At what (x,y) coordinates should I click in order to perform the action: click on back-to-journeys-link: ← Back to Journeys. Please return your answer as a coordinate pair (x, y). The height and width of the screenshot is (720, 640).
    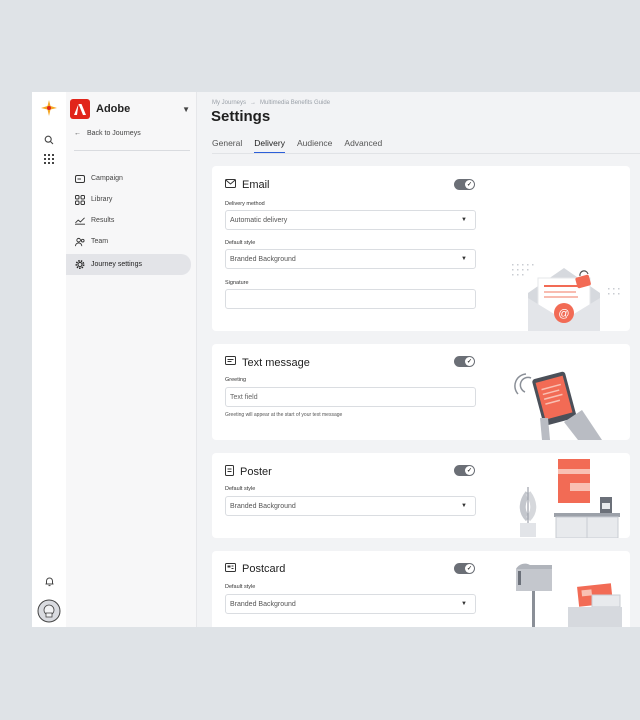
    Looking at the image, I should click on (107, 133).